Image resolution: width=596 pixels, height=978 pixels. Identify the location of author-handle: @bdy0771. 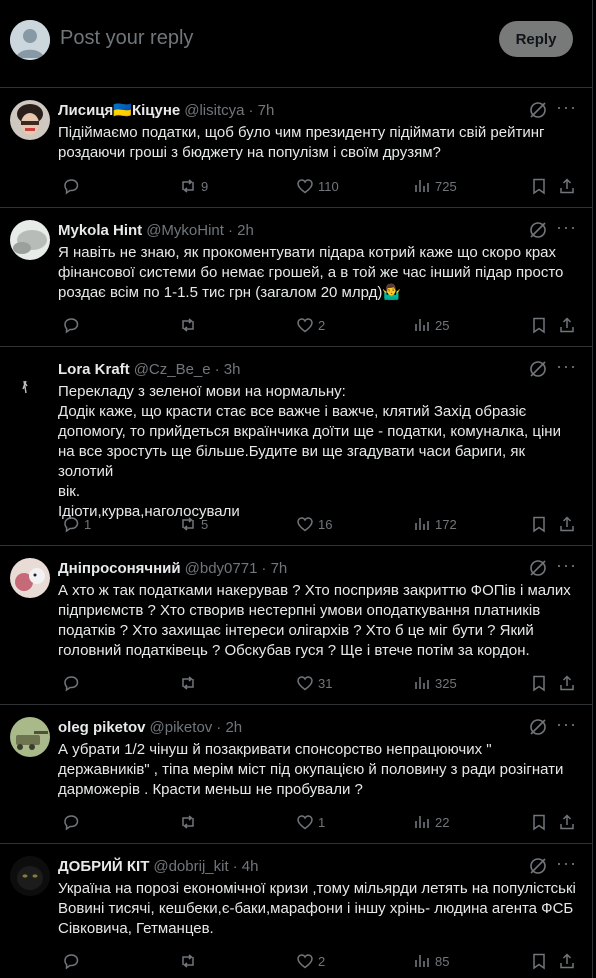
(221, 568).